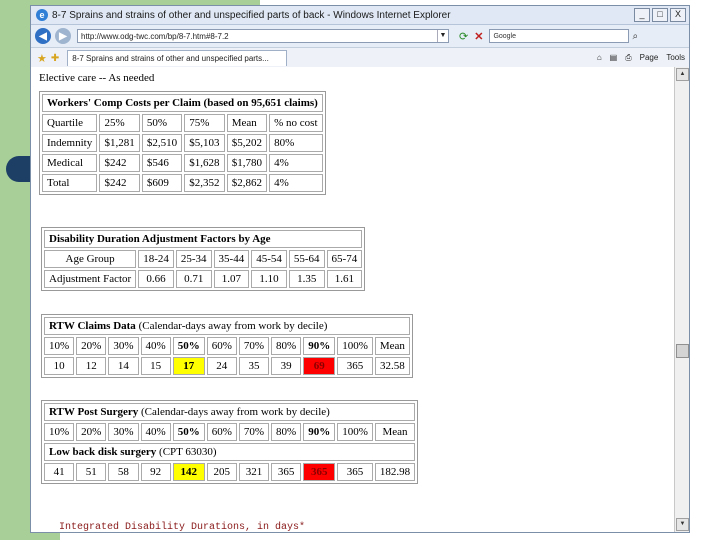 The image size is (720, 540). I want to click on forward-button: ▶, so click(63, 36).